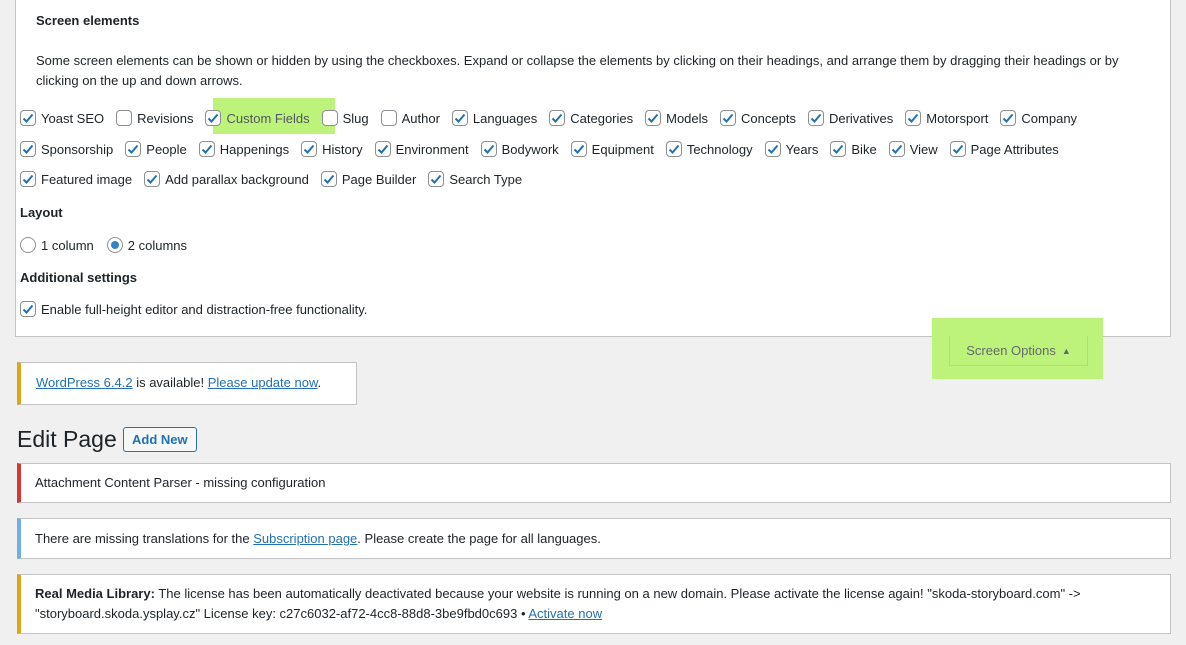  What do you see at coordinates (342, 149) in the screenshot?
I see `checkbox-label: History` at bounding box center [342, 149].